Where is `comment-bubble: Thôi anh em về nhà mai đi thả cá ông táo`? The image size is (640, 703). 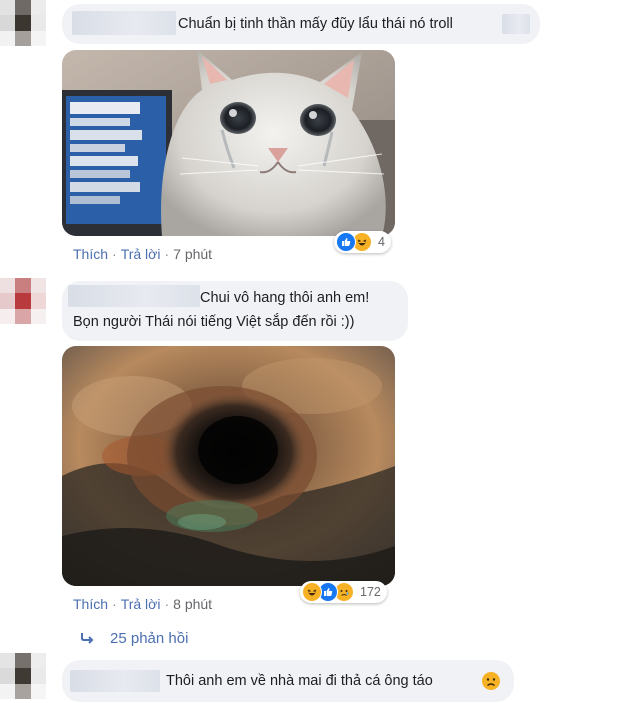
comment-bubble: Thôi anh em về nhà mai đi thả cá ông táo is located at coordinates (288, 681).